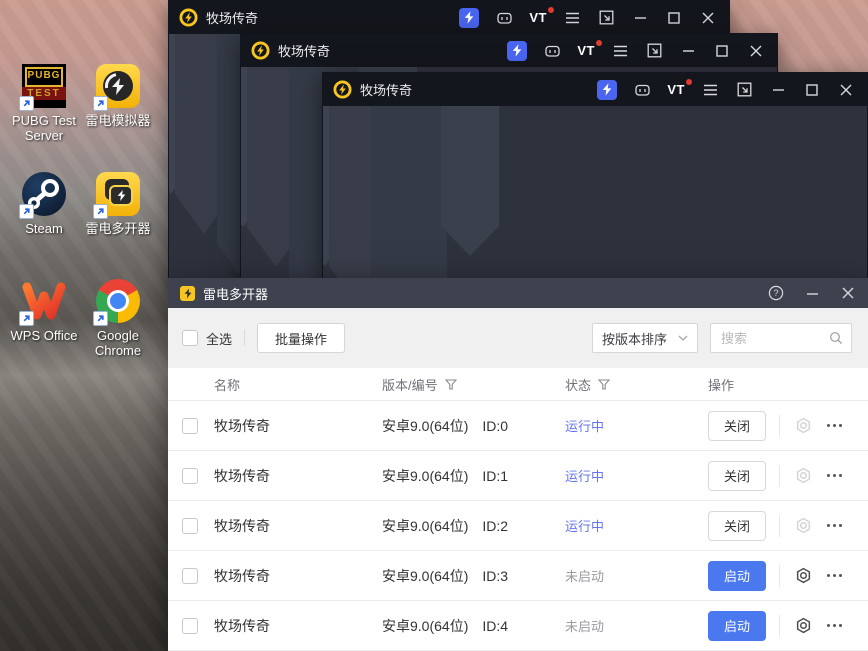 This screenshot has height=651, width=868. Describe the element at coordinates (118, 120) in the screenshot. I see `desktop-icon-label: 雷电模拟器` at that location.